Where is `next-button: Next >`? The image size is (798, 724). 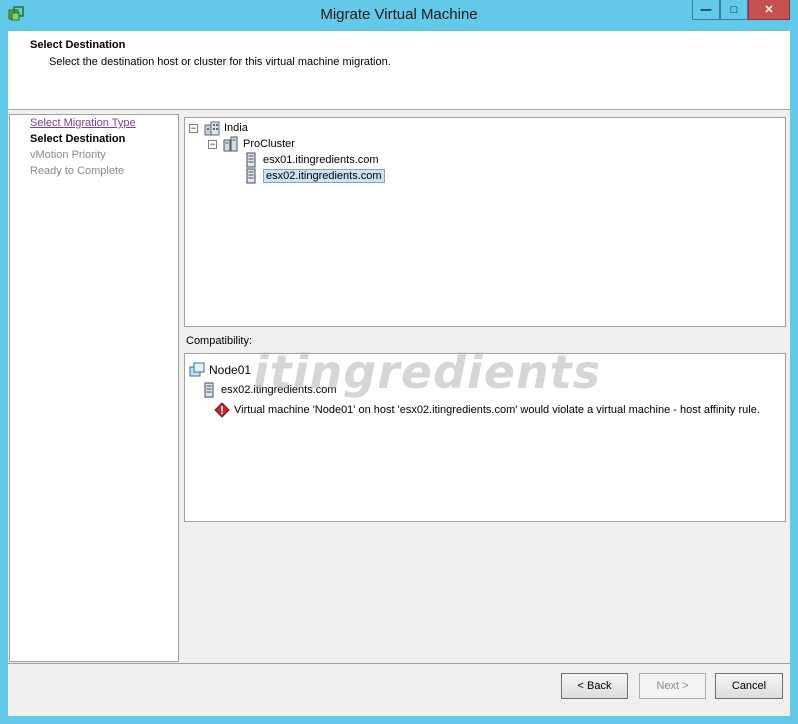 next-button: Next > is located at coordinates (672, 686).